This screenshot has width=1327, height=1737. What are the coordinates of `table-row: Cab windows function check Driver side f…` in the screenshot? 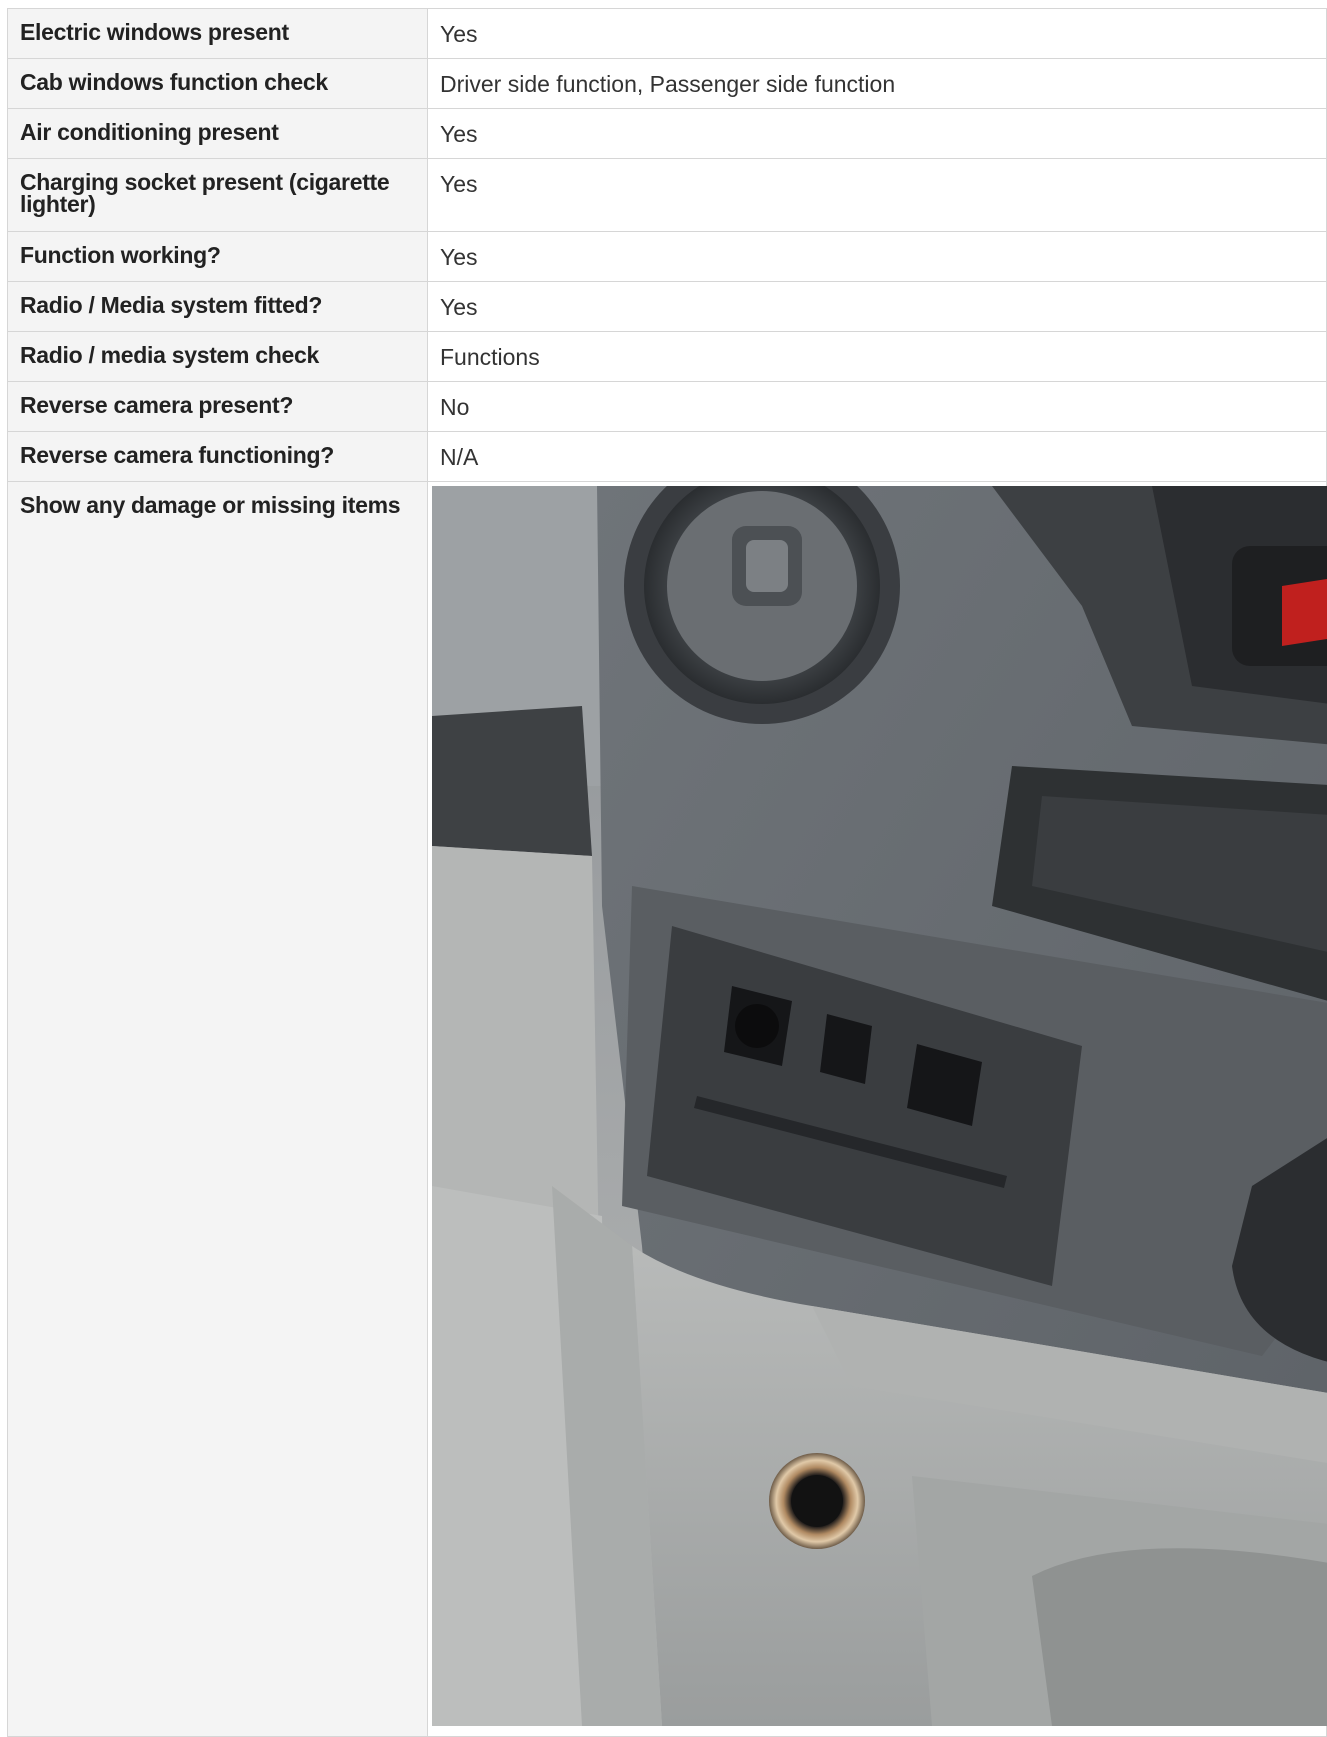 It's located at (667, 83).